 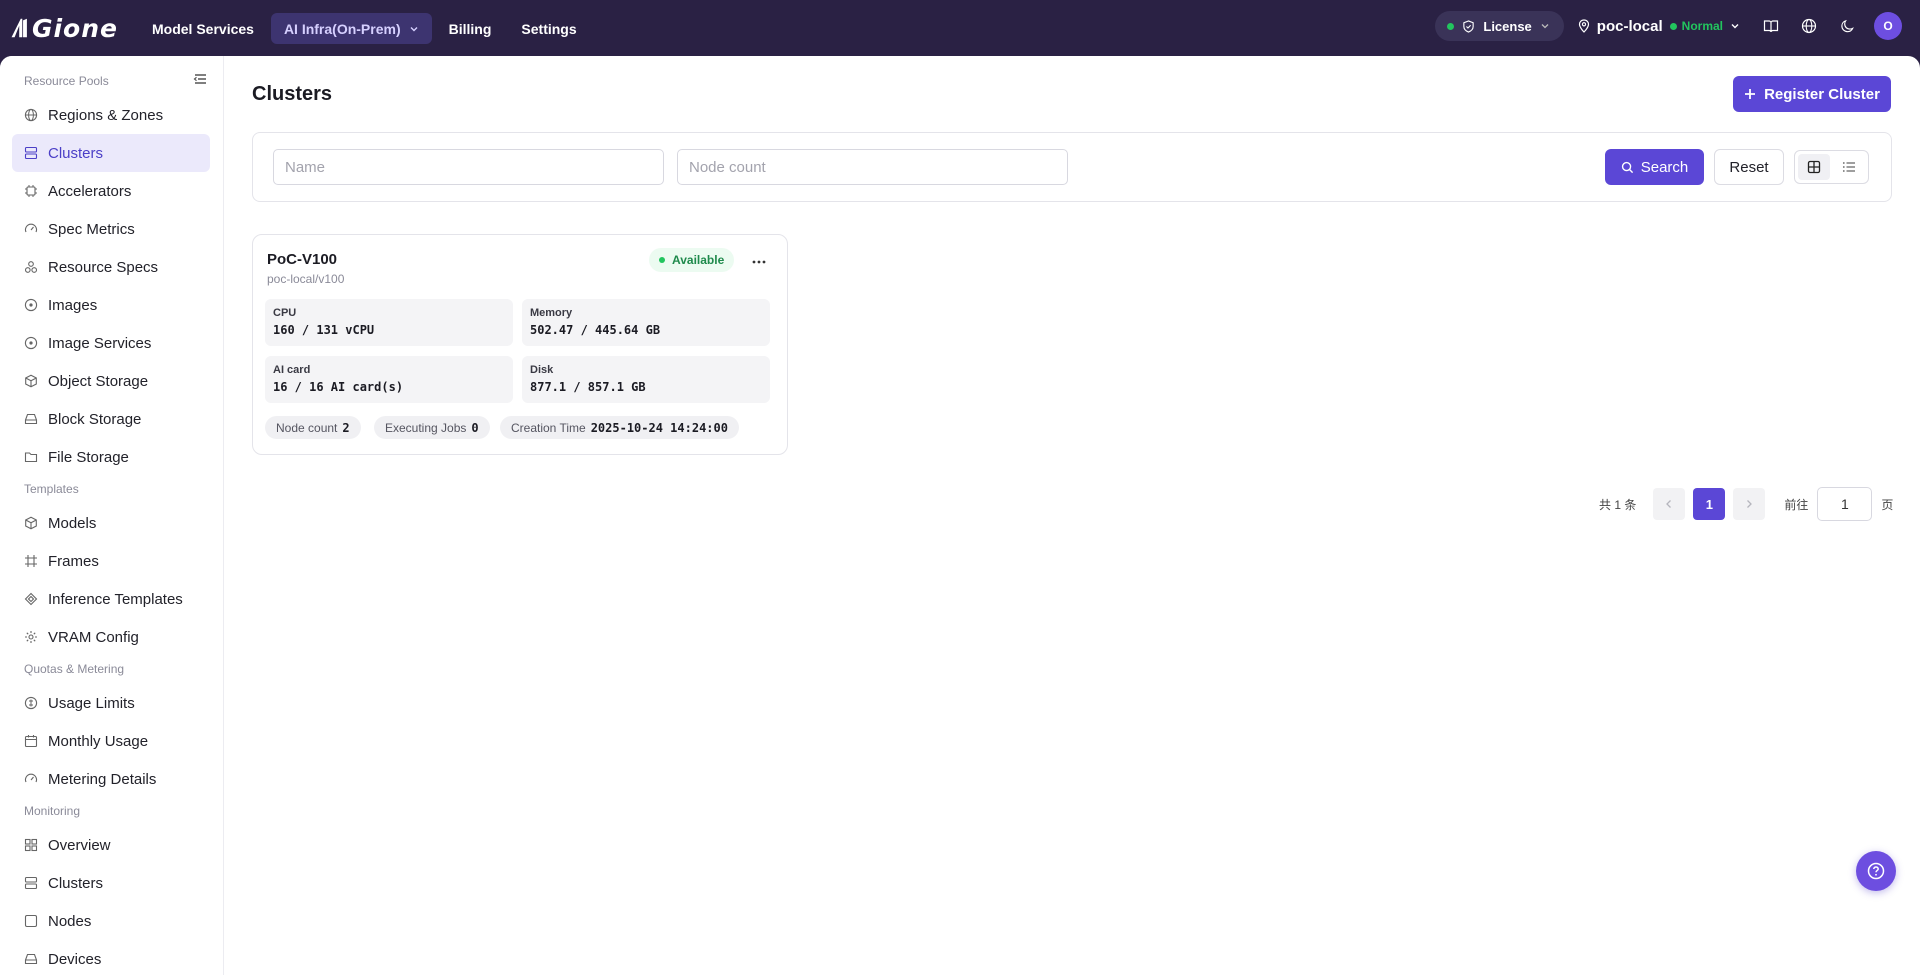 I want to click on sidebar-item-label: Models, so click(x=72, y=523).